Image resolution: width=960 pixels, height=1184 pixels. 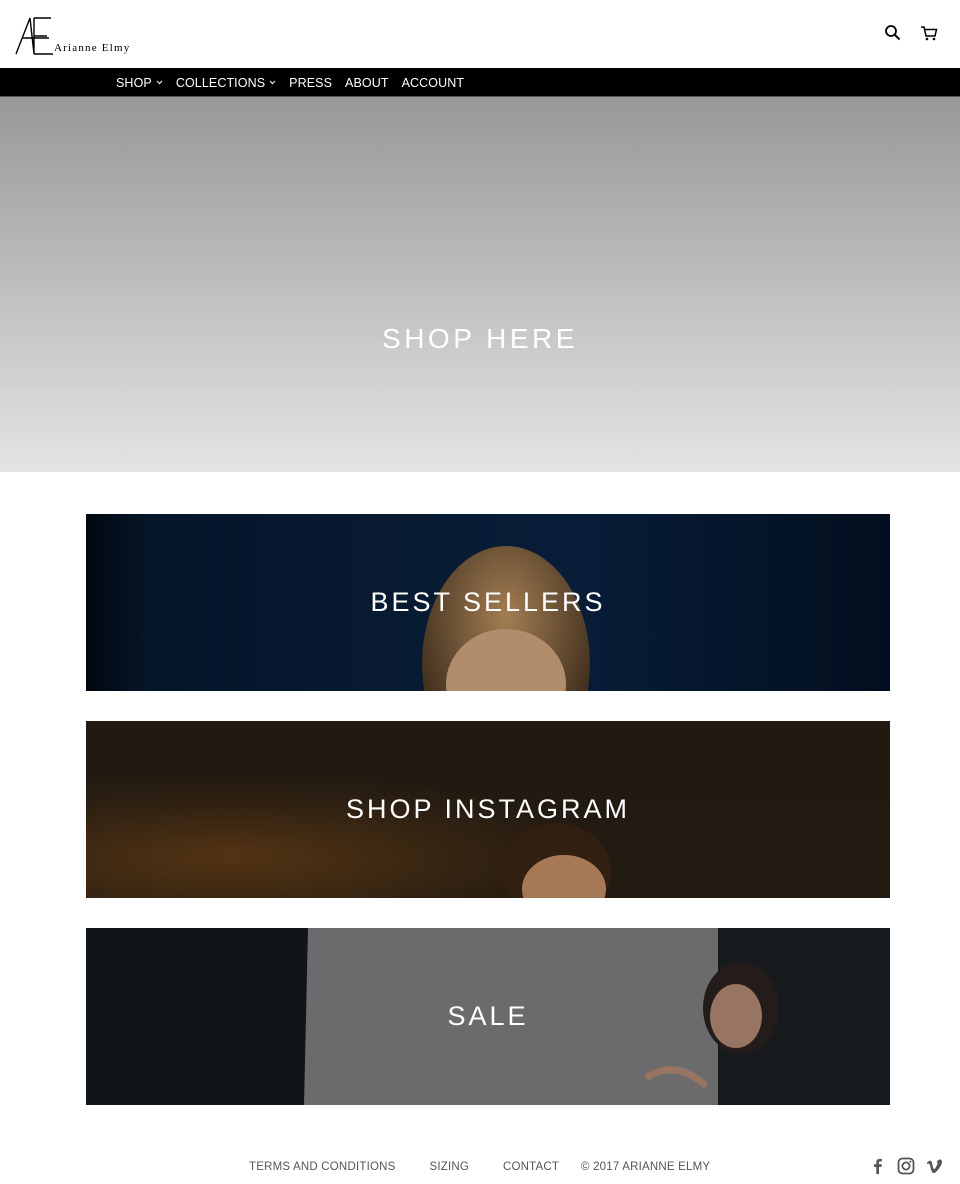 I want to click on promo-sale: SALE, so click(x=488, y=1016).